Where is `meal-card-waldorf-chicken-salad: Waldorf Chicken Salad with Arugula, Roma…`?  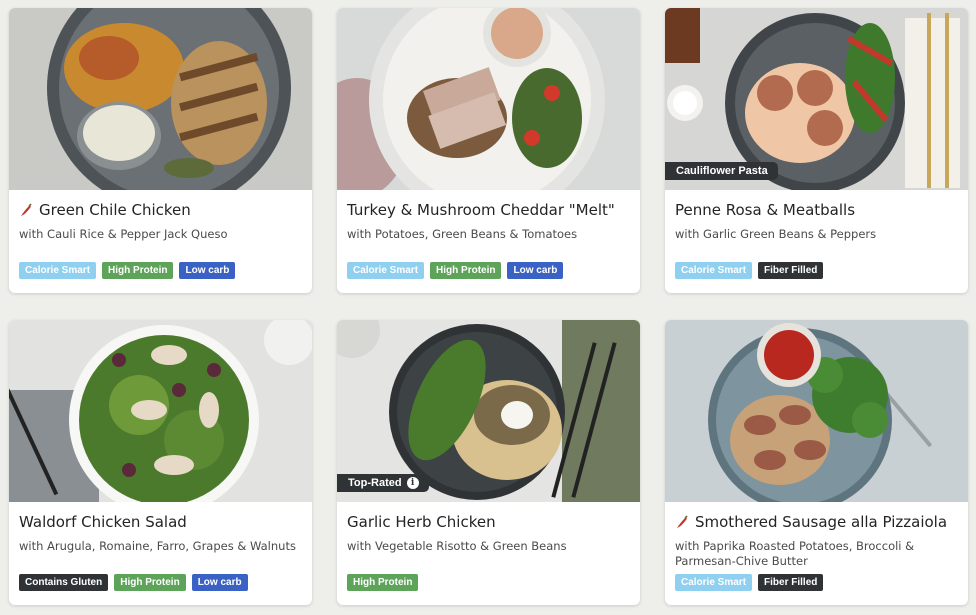 meal-card-waldorf-chicken-salad: Waldorf Chicken Salad with Arugula, Roma… is located at coordinates (160, 462).